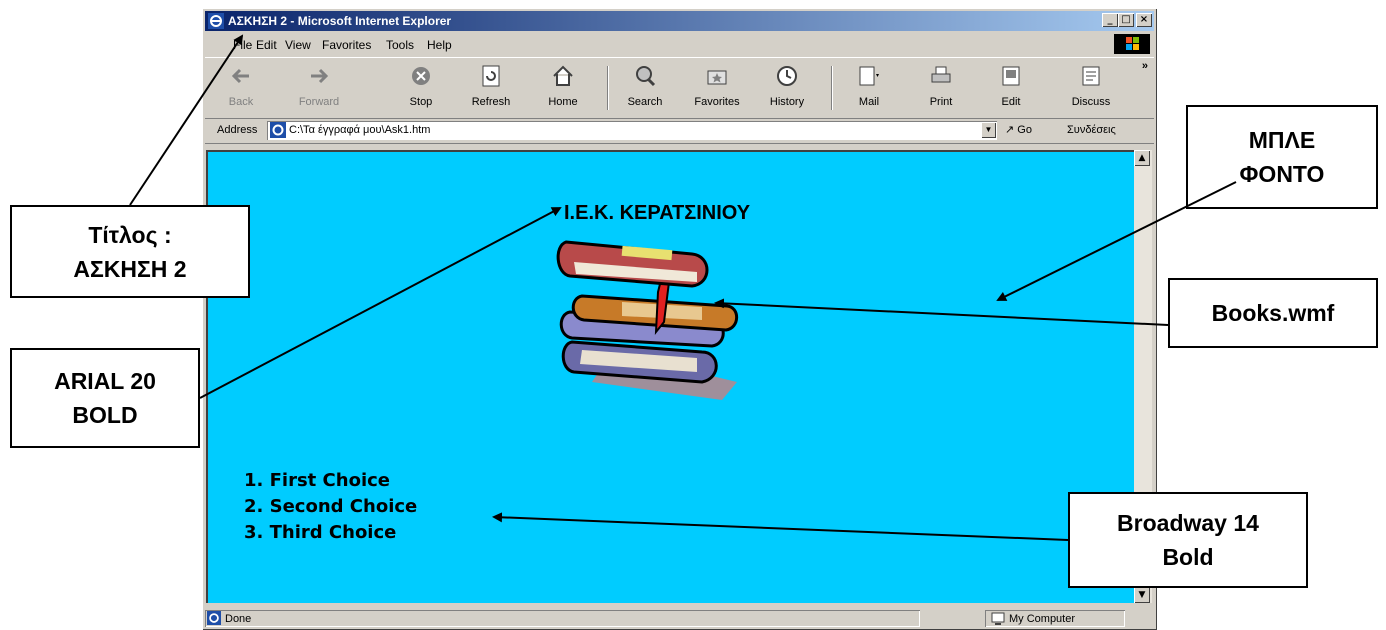 Image resolution: width=1386 pixels, height=630 pixels. I want to click on back-button: Back, so click(241, 88).